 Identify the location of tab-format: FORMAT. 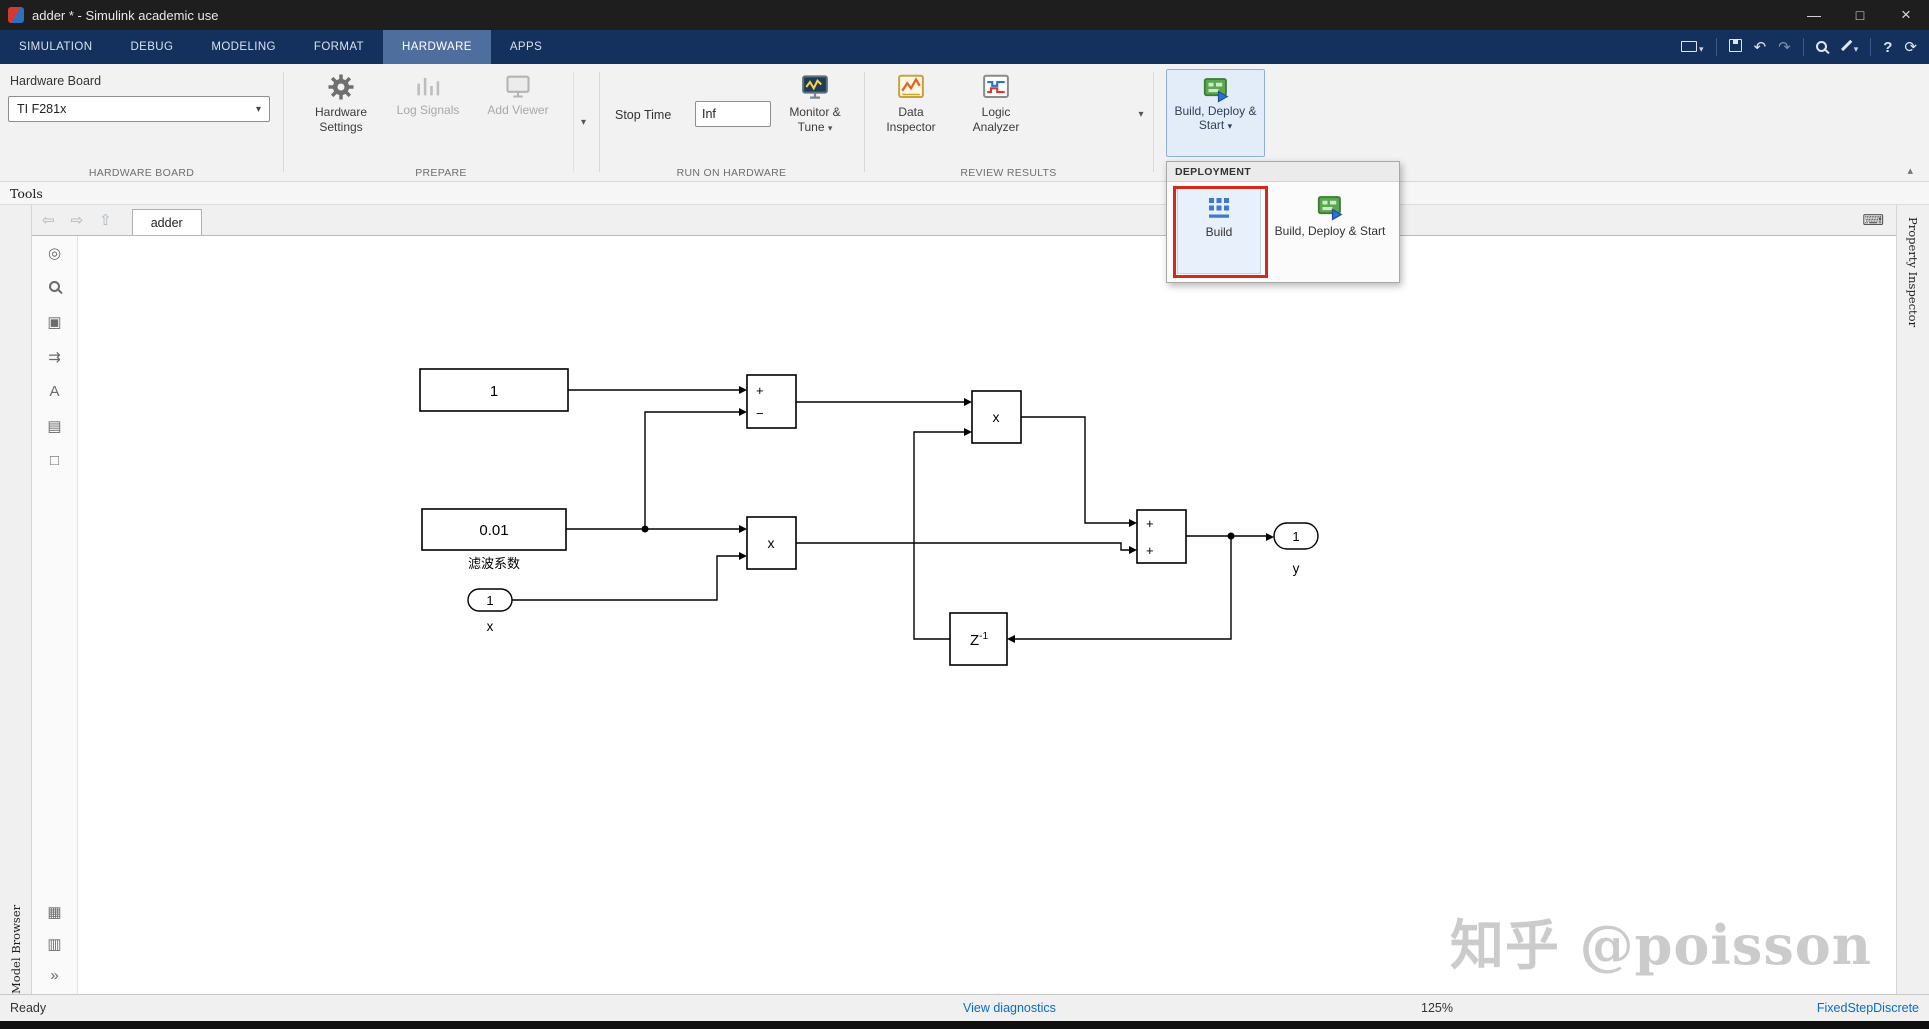
(339, 47).